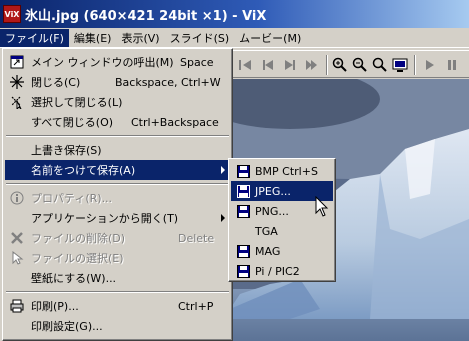  What do you see at coordinates (117, 258) in the screenshot?
I see `menu-item-select-file: ファイルの選択(E)` at bounding box center [117, 258].